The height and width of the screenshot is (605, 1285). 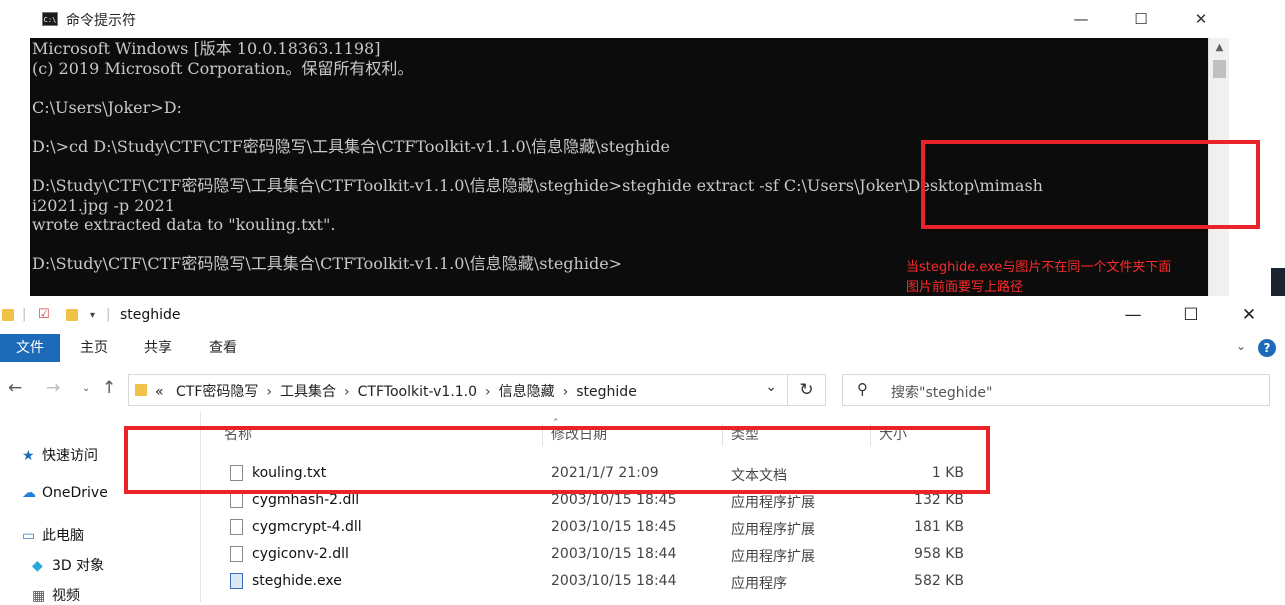 What do you see at coordinates (629, 19) in the screenshot?
I see `cmd-titlebar: C:\ 命令提示符 — ☐ ✕` at bounding box center [629, 19].